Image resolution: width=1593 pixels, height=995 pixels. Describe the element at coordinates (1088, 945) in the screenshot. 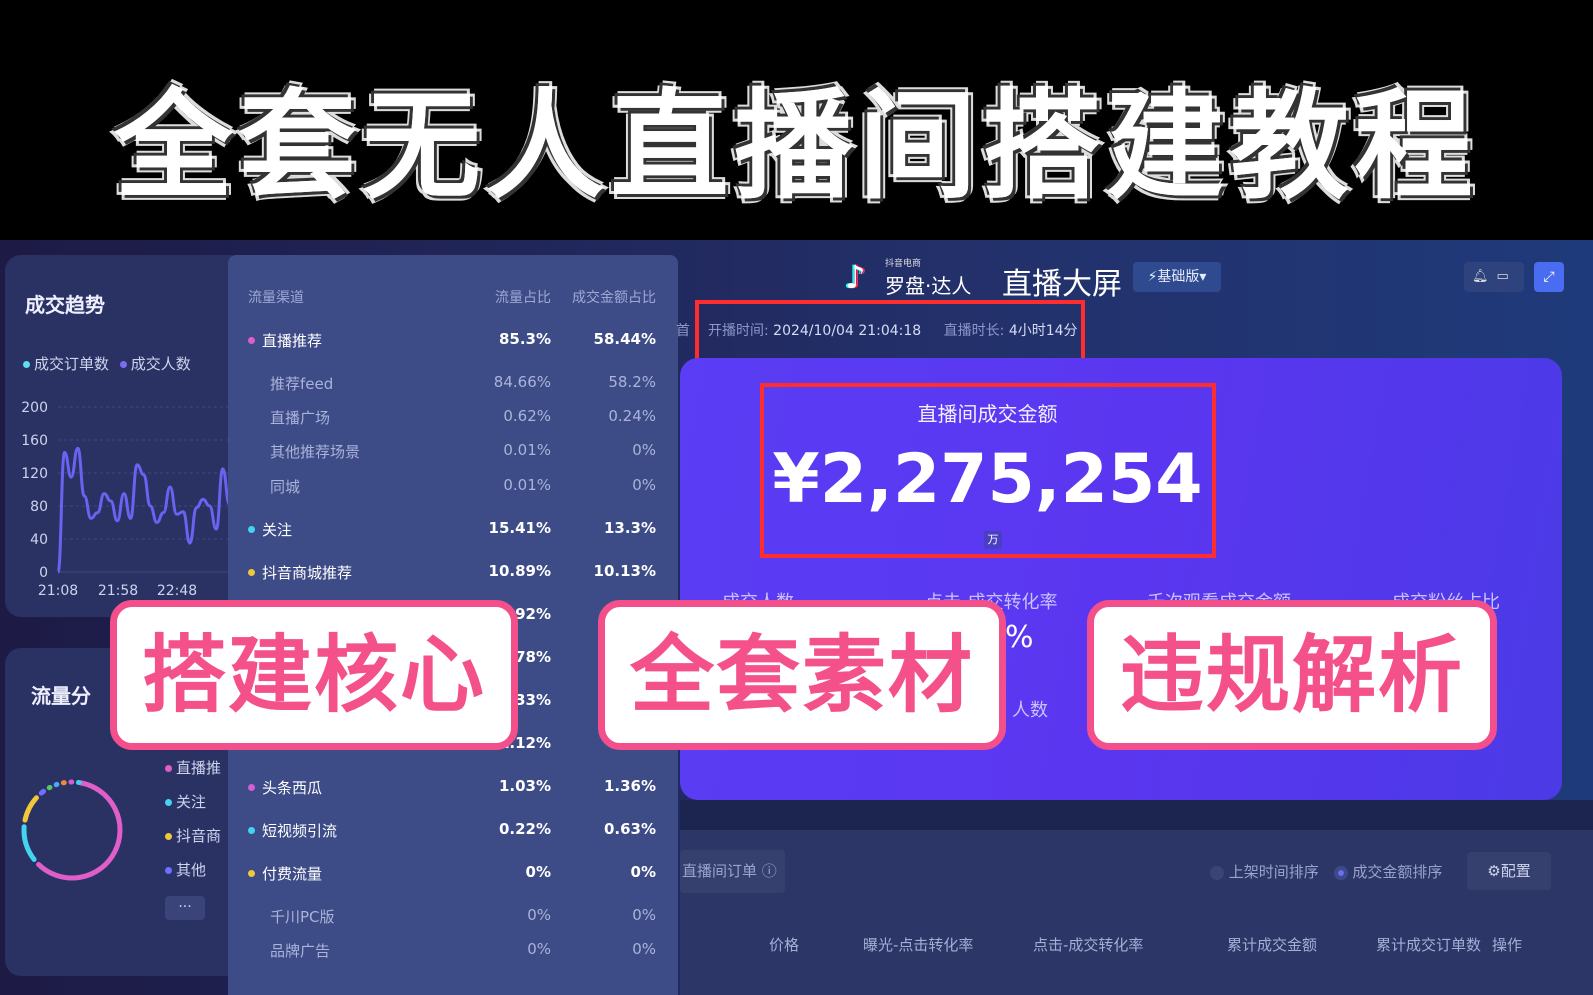

I see `col-cvr: 点击-成交转化率` at that location.